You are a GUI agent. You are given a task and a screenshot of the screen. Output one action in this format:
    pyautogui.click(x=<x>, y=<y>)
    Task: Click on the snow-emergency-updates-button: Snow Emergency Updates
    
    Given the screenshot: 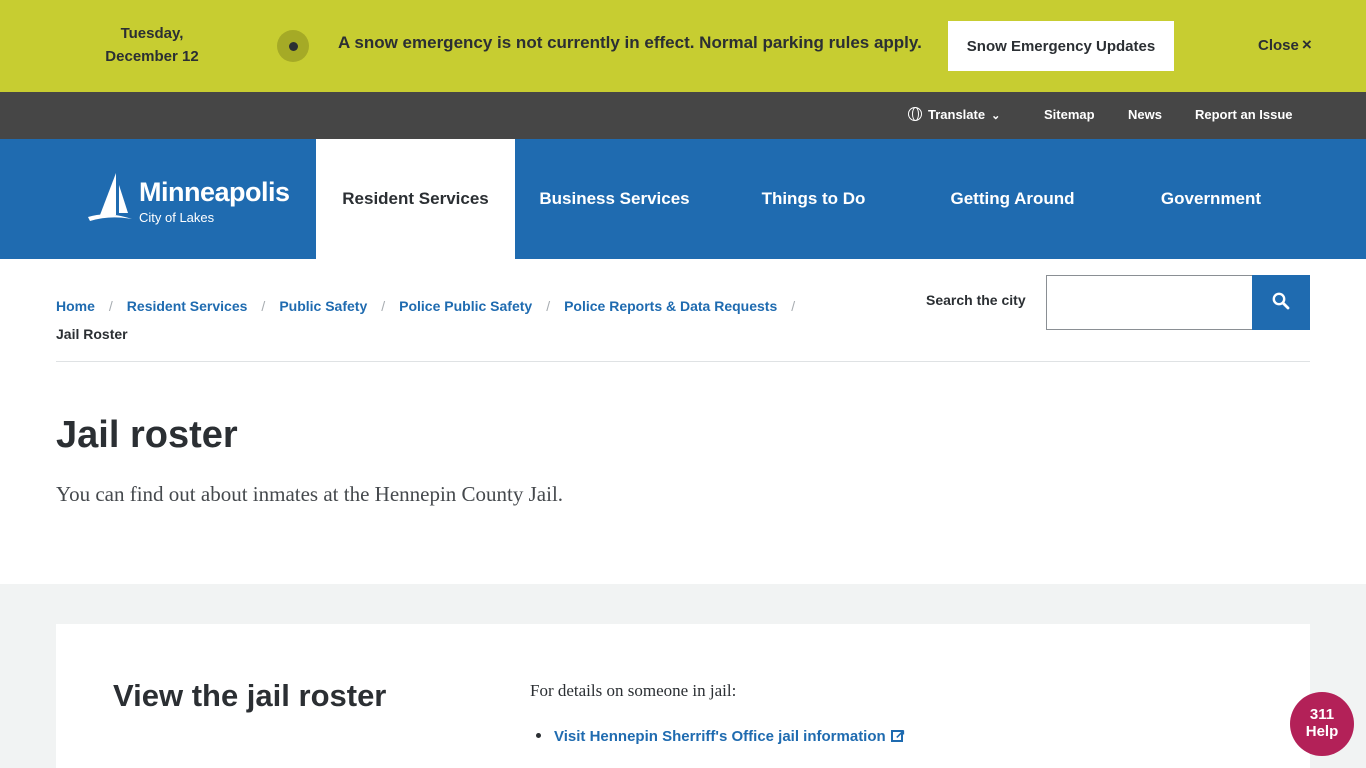 What is the action you would take?
    pyautogui.click(x=1061, y=46)
    